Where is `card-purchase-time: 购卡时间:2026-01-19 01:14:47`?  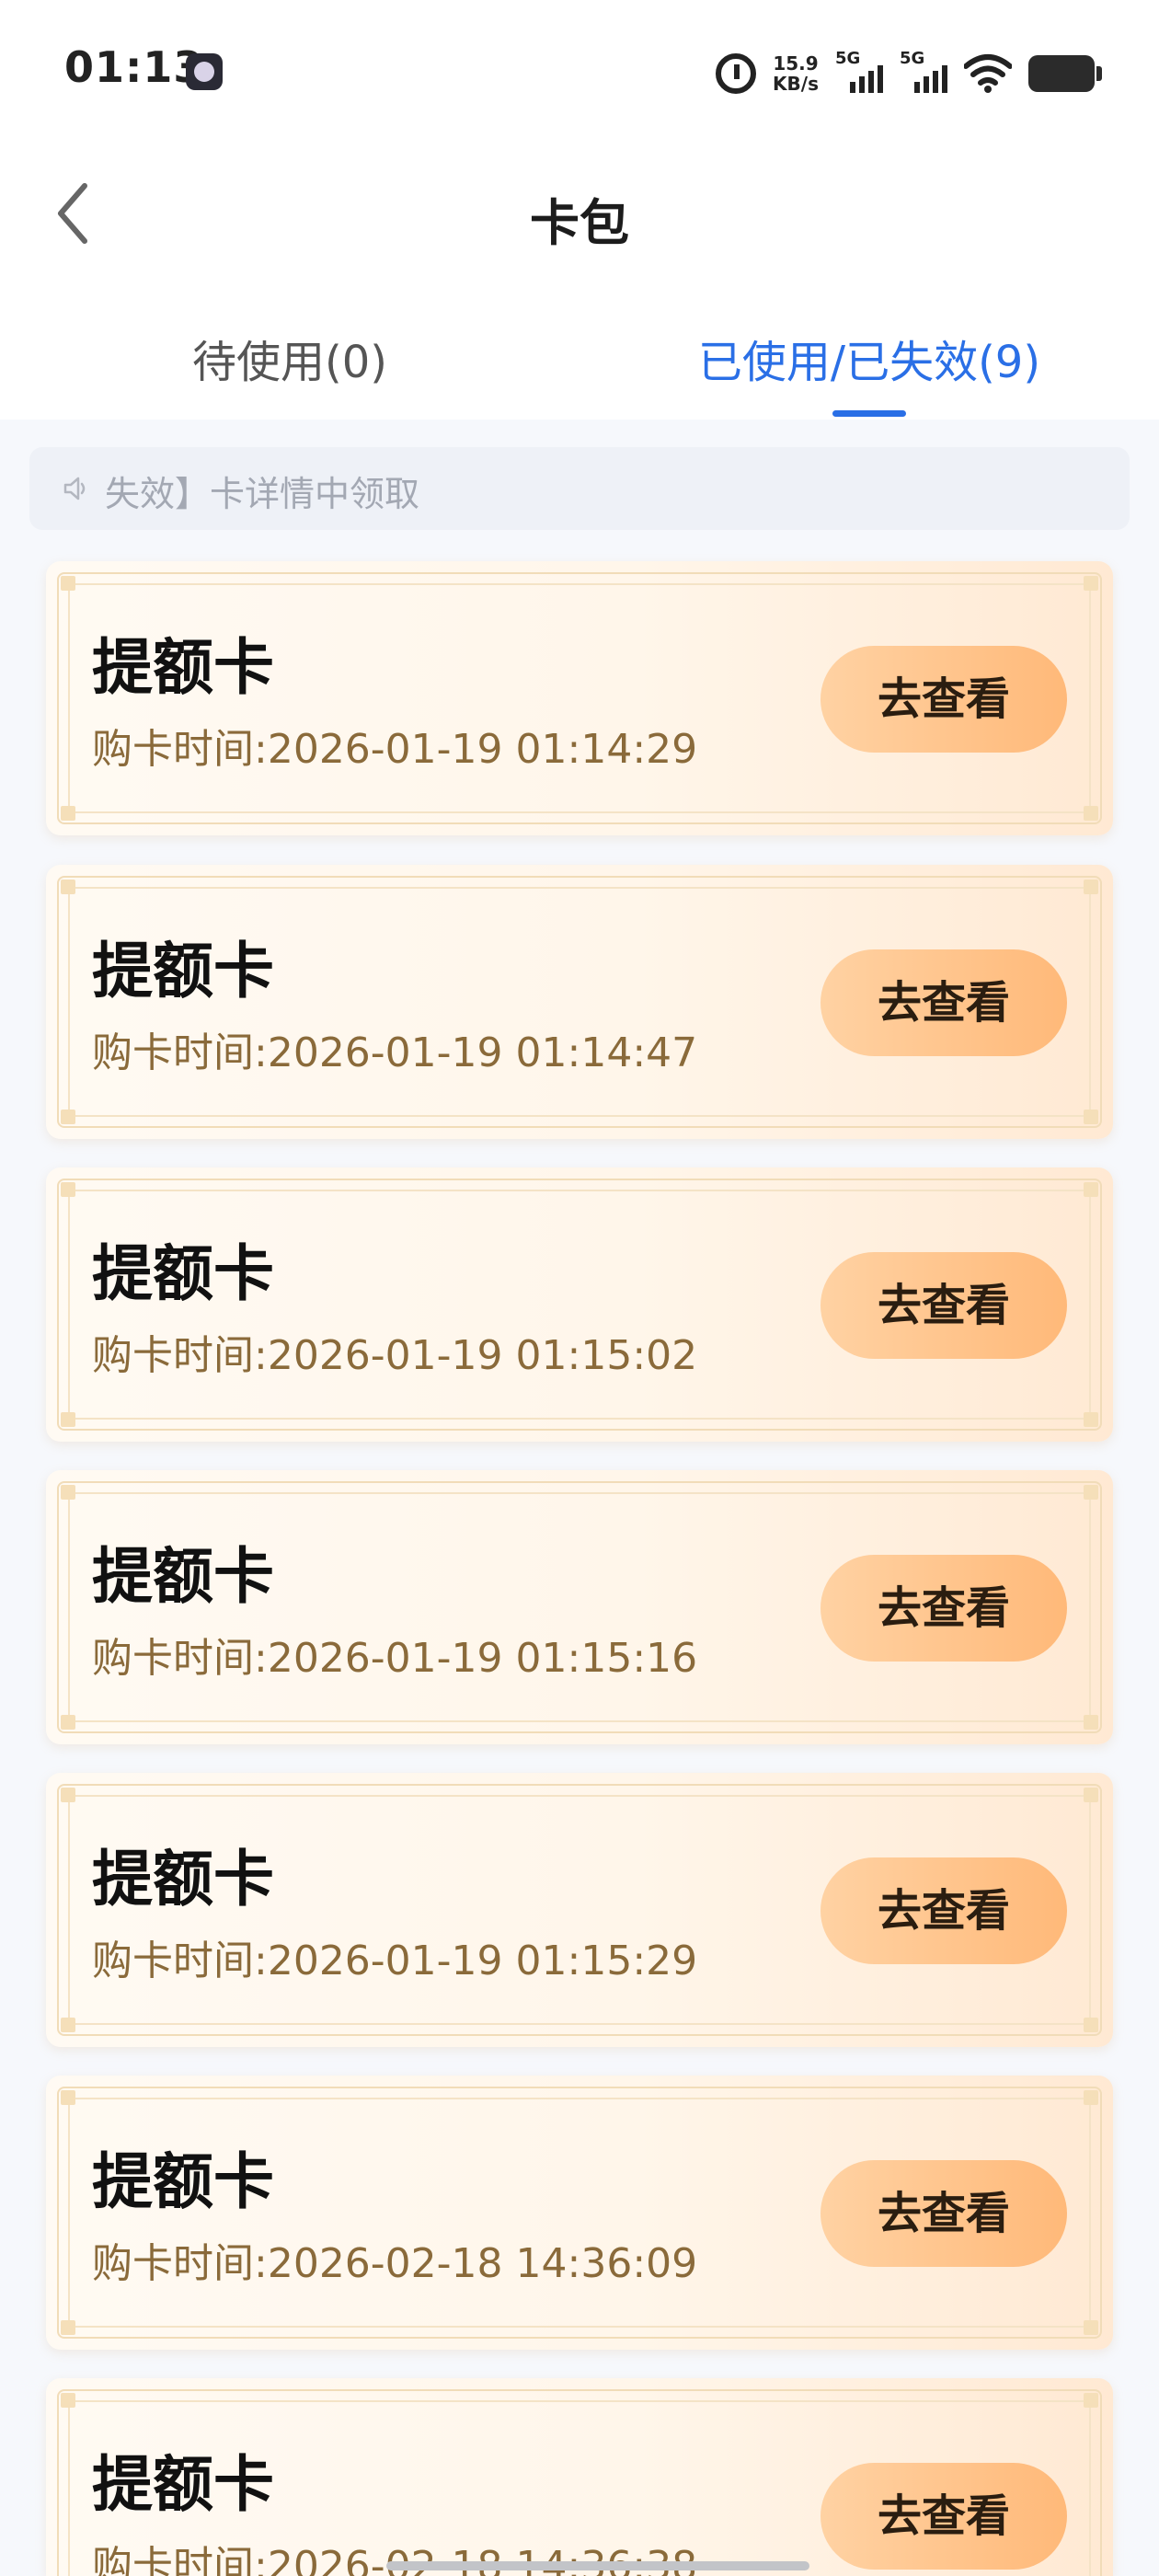
card-purchase-time: 购卡时间:2026-01-19 01:14:47 is located at coordinates (394, 1048).